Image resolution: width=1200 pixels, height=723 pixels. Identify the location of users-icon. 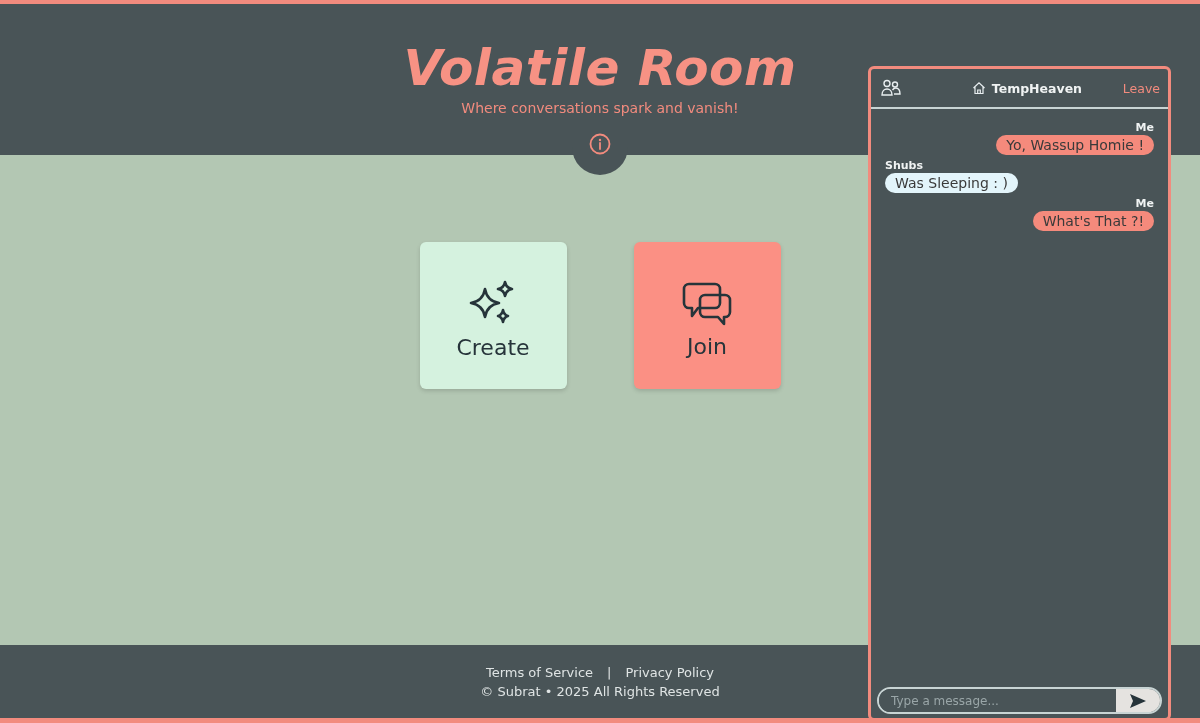
(891, 88).